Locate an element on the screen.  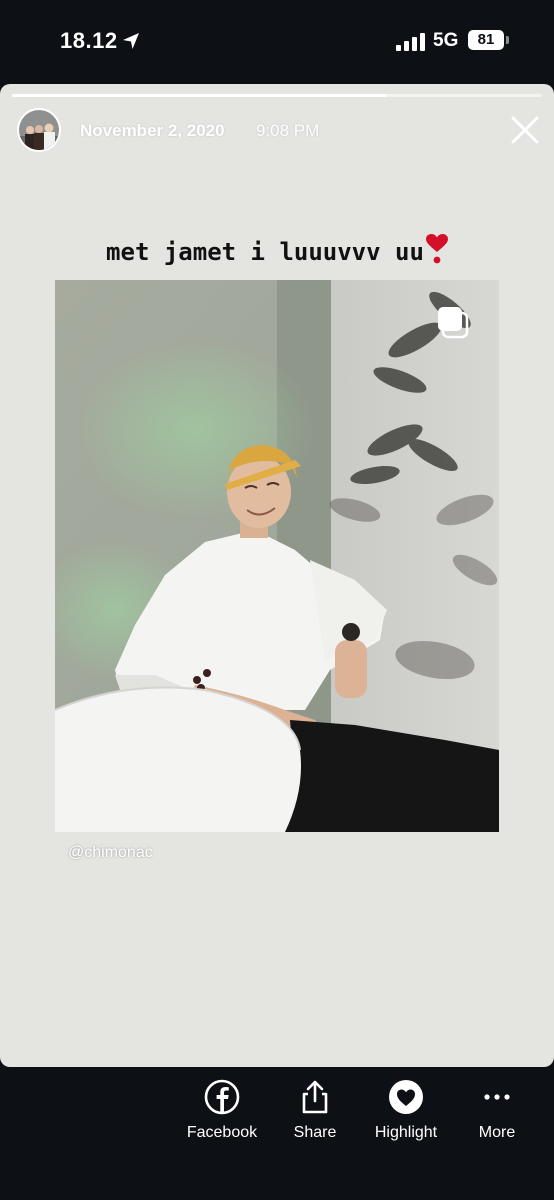
share-button: Share is located at coordinates (315, 1110).